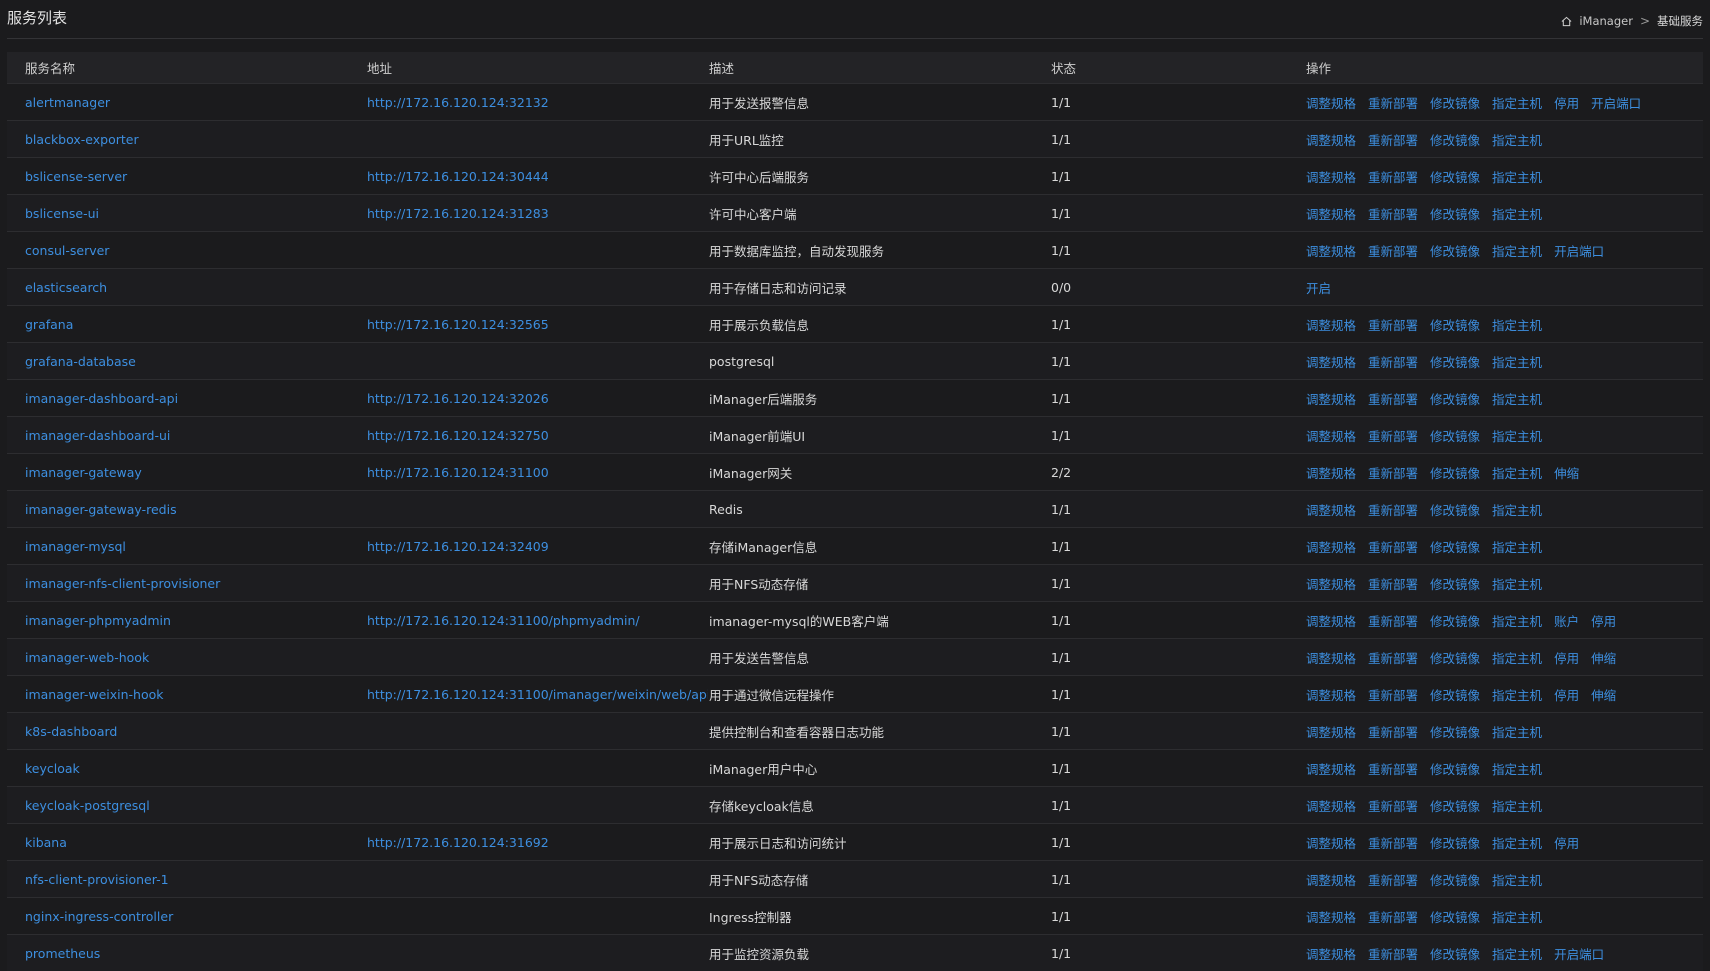 This screenshot has height=971, width=1710. Describe the element at coordinates (62, 213) in the screenshot. I see `service-name-link: bslicense-ui` at that location.